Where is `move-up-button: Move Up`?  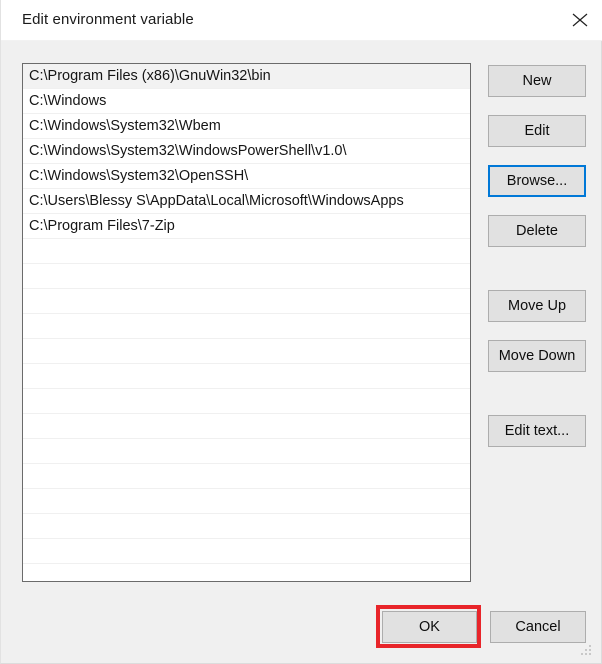 move-up-button: Move Up is located at coordinates (537, 306).